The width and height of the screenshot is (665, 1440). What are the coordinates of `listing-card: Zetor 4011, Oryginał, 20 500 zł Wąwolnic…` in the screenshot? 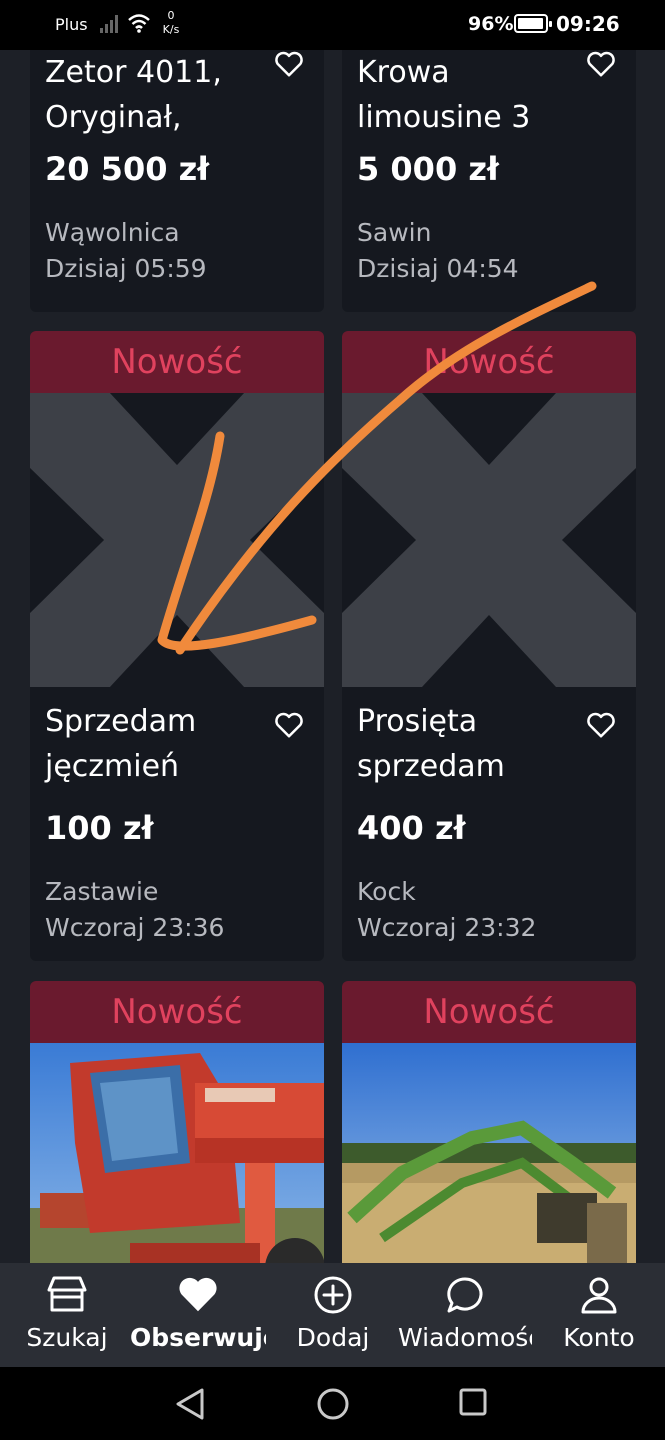 It's located at (177, 181).